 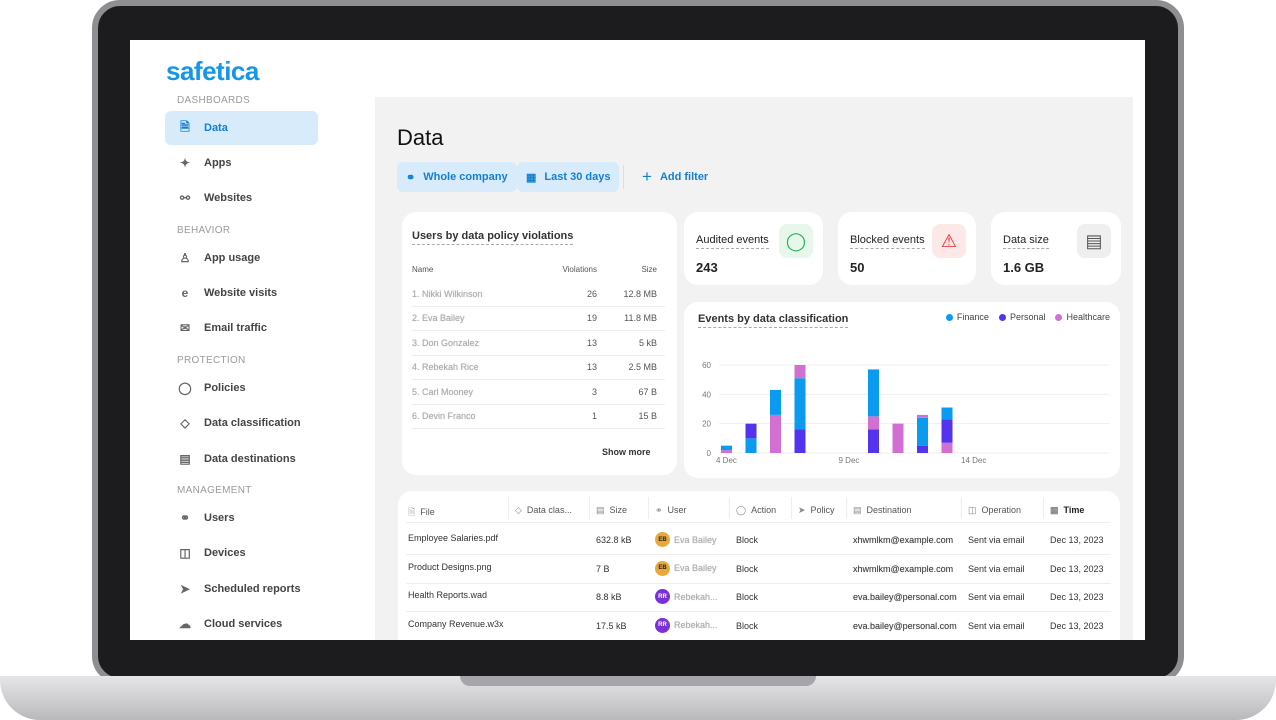 What do you see at coordinates (732, 241) in the screenshot?
I see `stat-label: Audited events` at bounding box center [732, 241].